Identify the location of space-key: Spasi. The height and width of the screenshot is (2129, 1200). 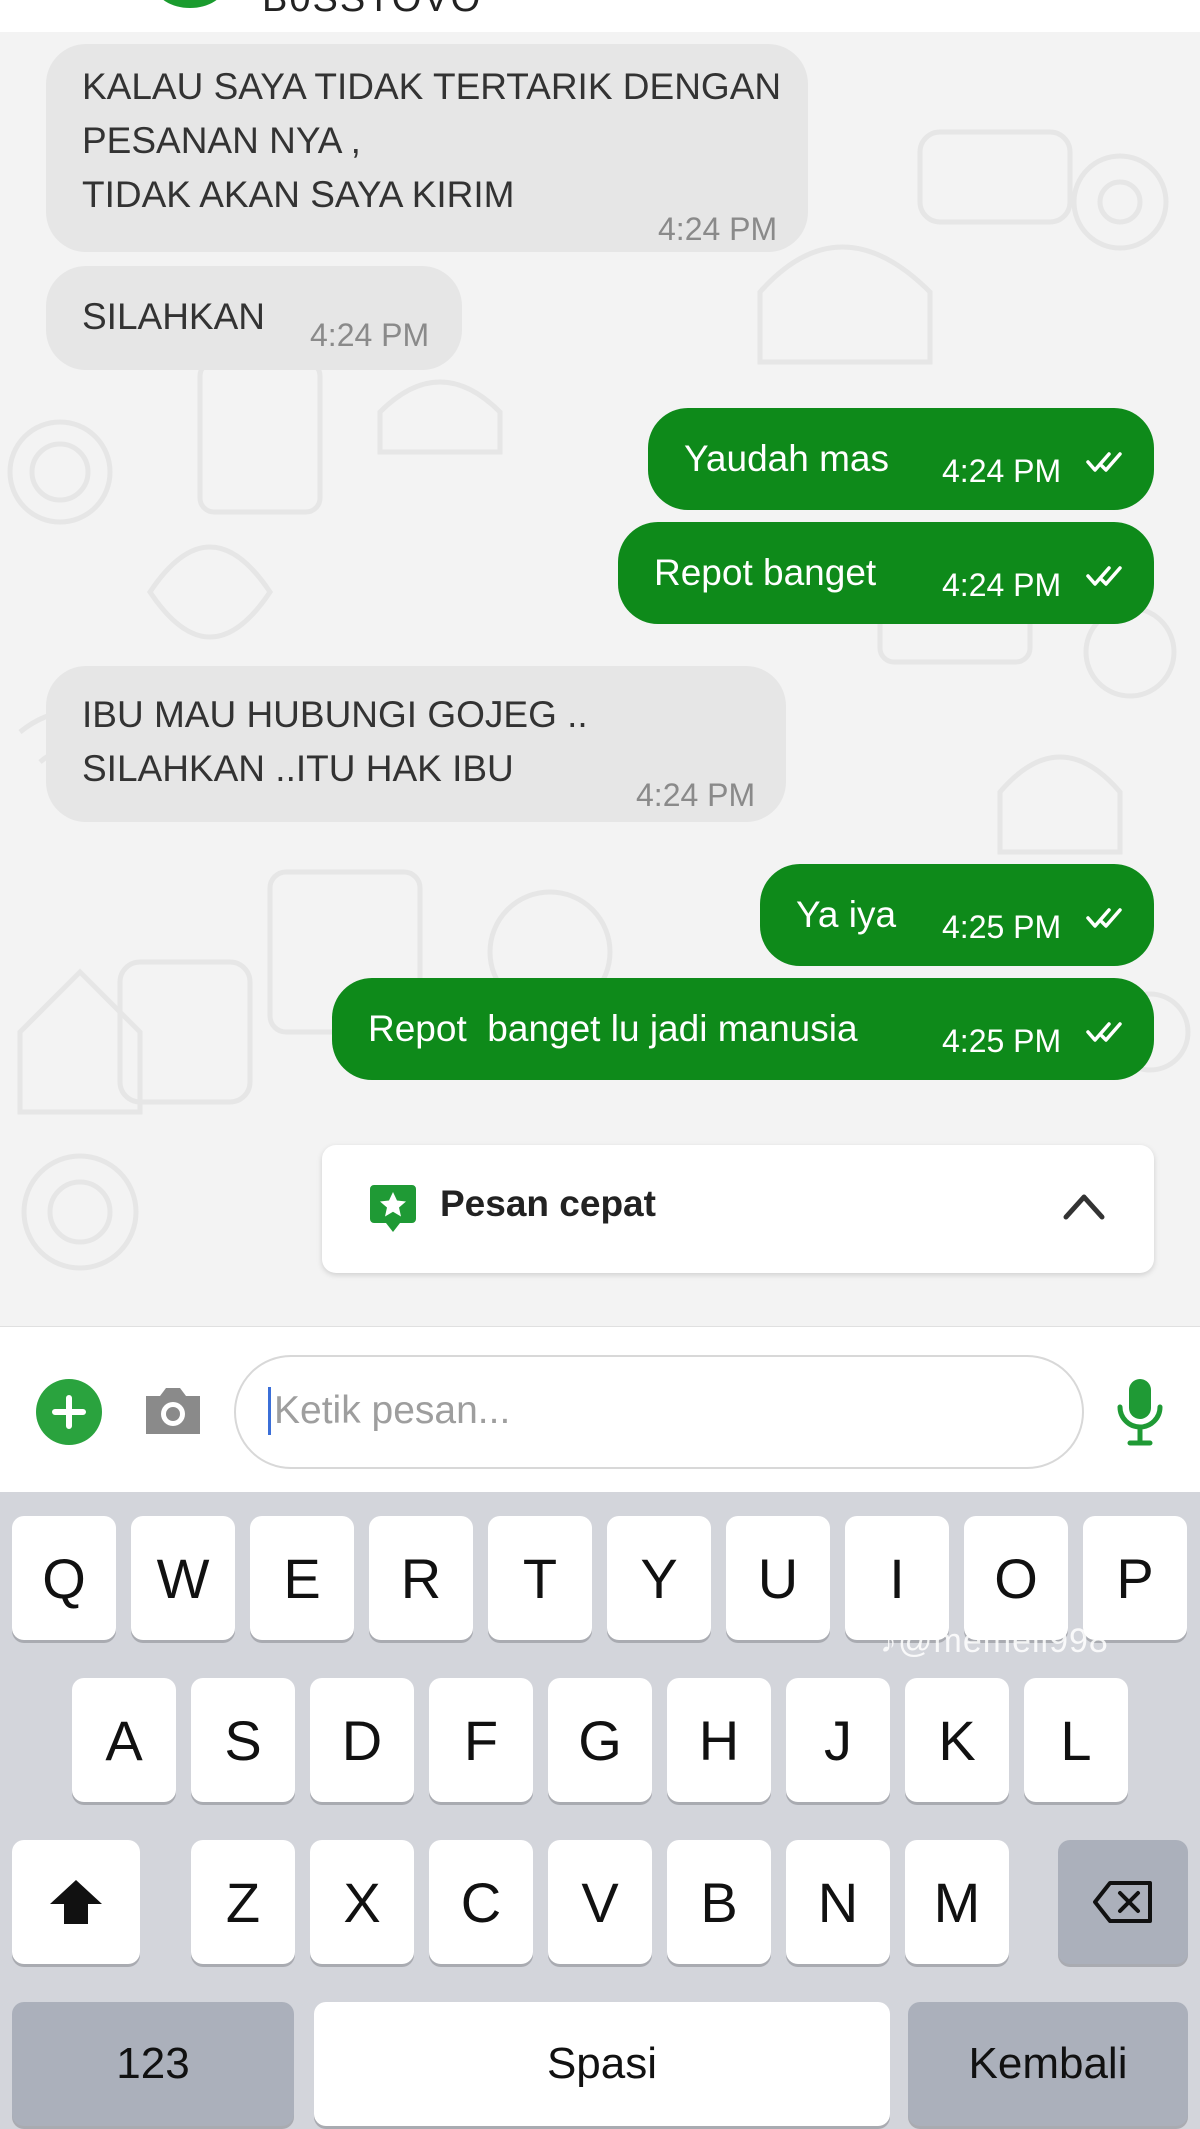
(602, 2064).